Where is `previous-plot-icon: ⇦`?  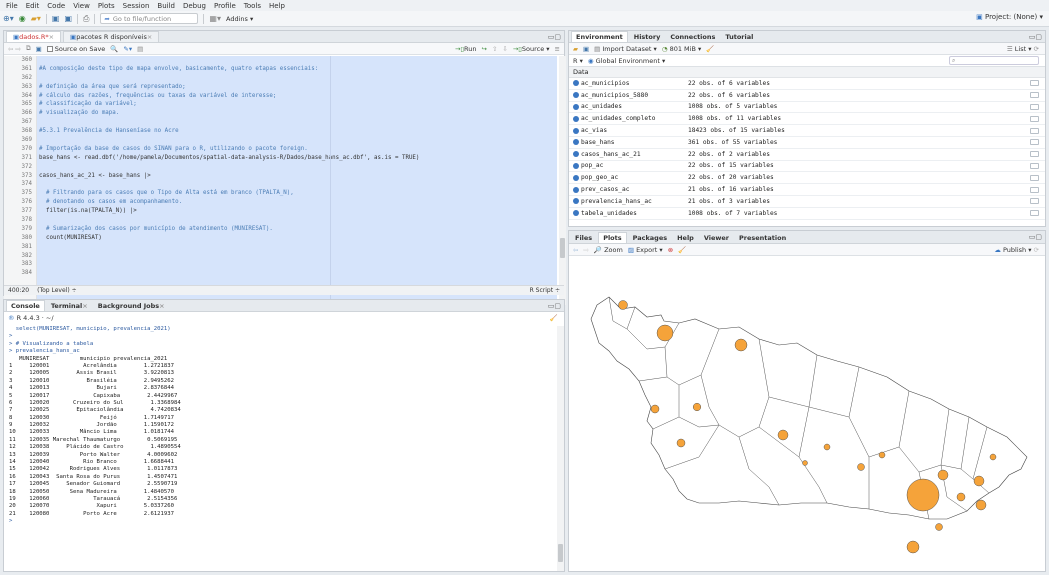 previous-plot-icon: ⇦ is located at coordinates (575, 250).